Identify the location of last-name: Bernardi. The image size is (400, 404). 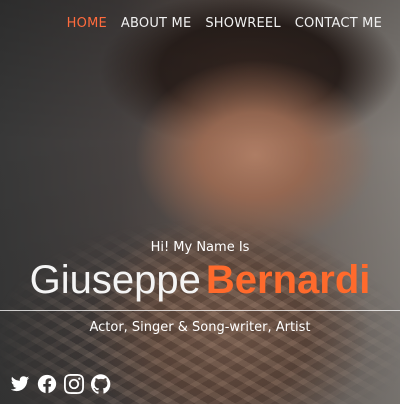
(288, 280).